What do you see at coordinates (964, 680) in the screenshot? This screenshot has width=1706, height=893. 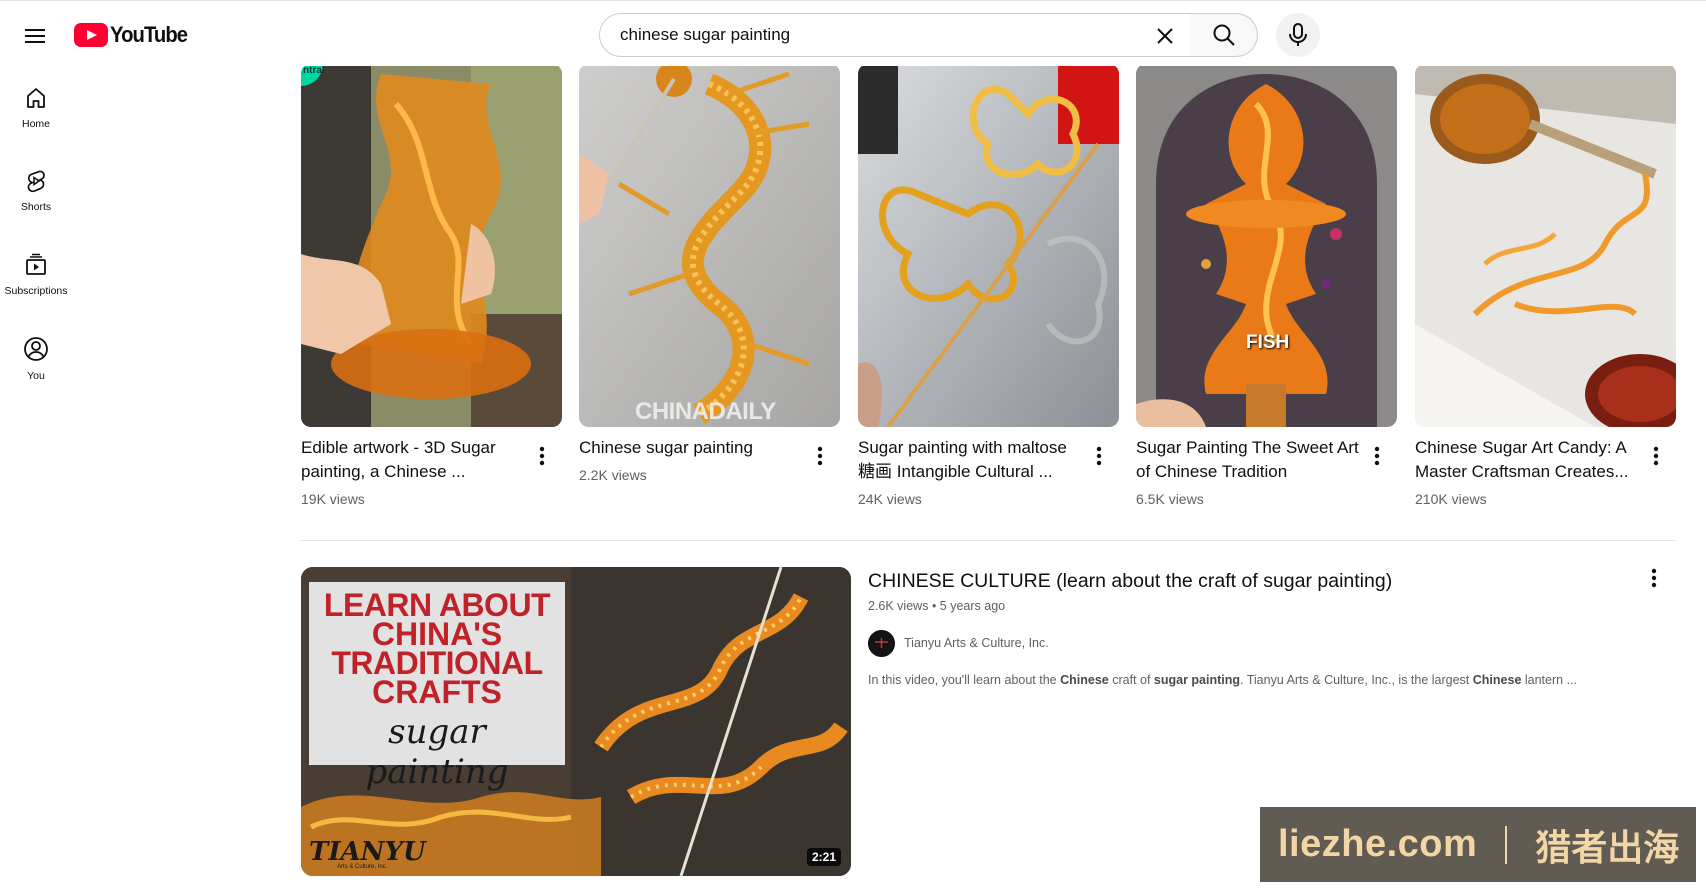 I see `desc-text: In this video, you'll learn about the` at bounding box center [964, 680].